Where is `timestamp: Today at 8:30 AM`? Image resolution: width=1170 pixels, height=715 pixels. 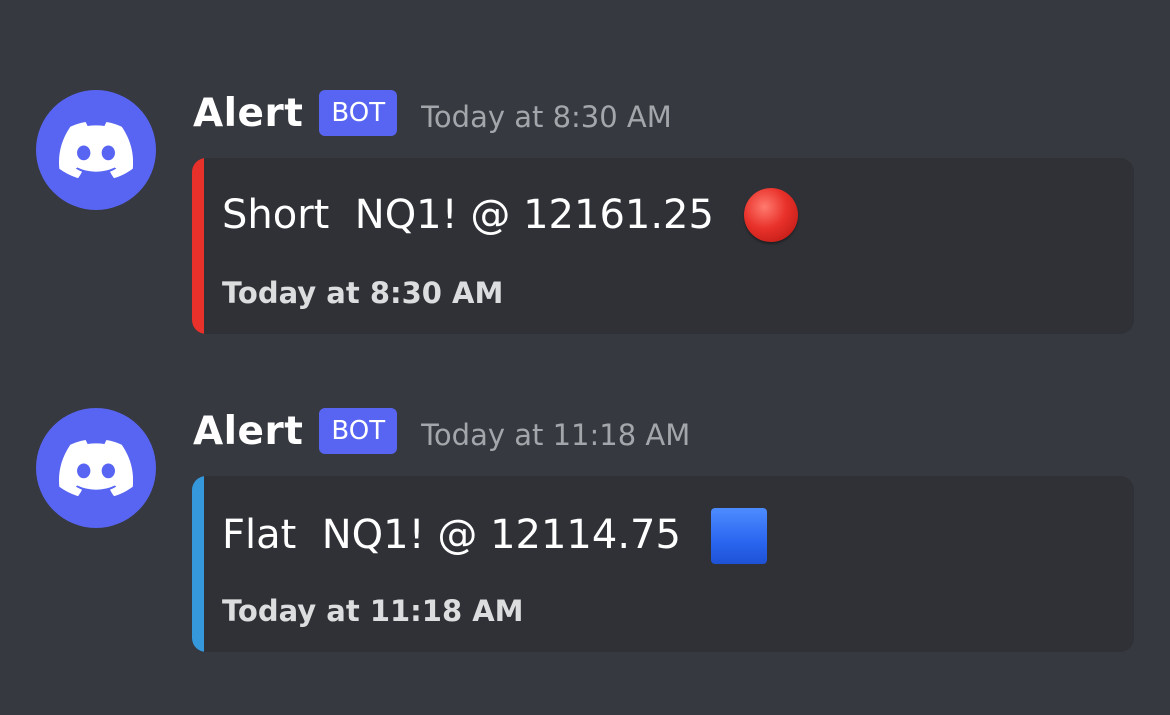 timestamp: Today at 8:30 AM is located at coordinates (546, 117).